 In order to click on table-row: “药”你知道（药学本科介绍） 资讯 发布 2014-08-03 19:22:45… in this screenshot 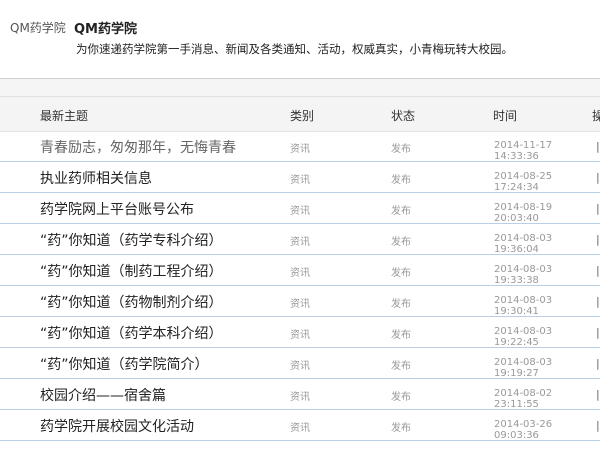, I will do `click(300, 332)`.